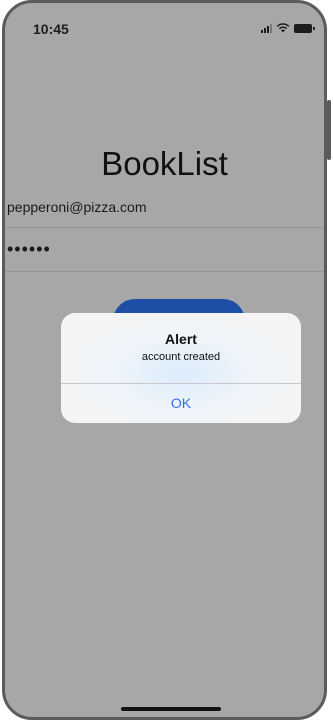 The height and width of the screenshot is (724, 333). What do you see at coordinates (181, 403) in the screenshot?
I see `alert-ok-button: OK` at bounding box center [181, 403].